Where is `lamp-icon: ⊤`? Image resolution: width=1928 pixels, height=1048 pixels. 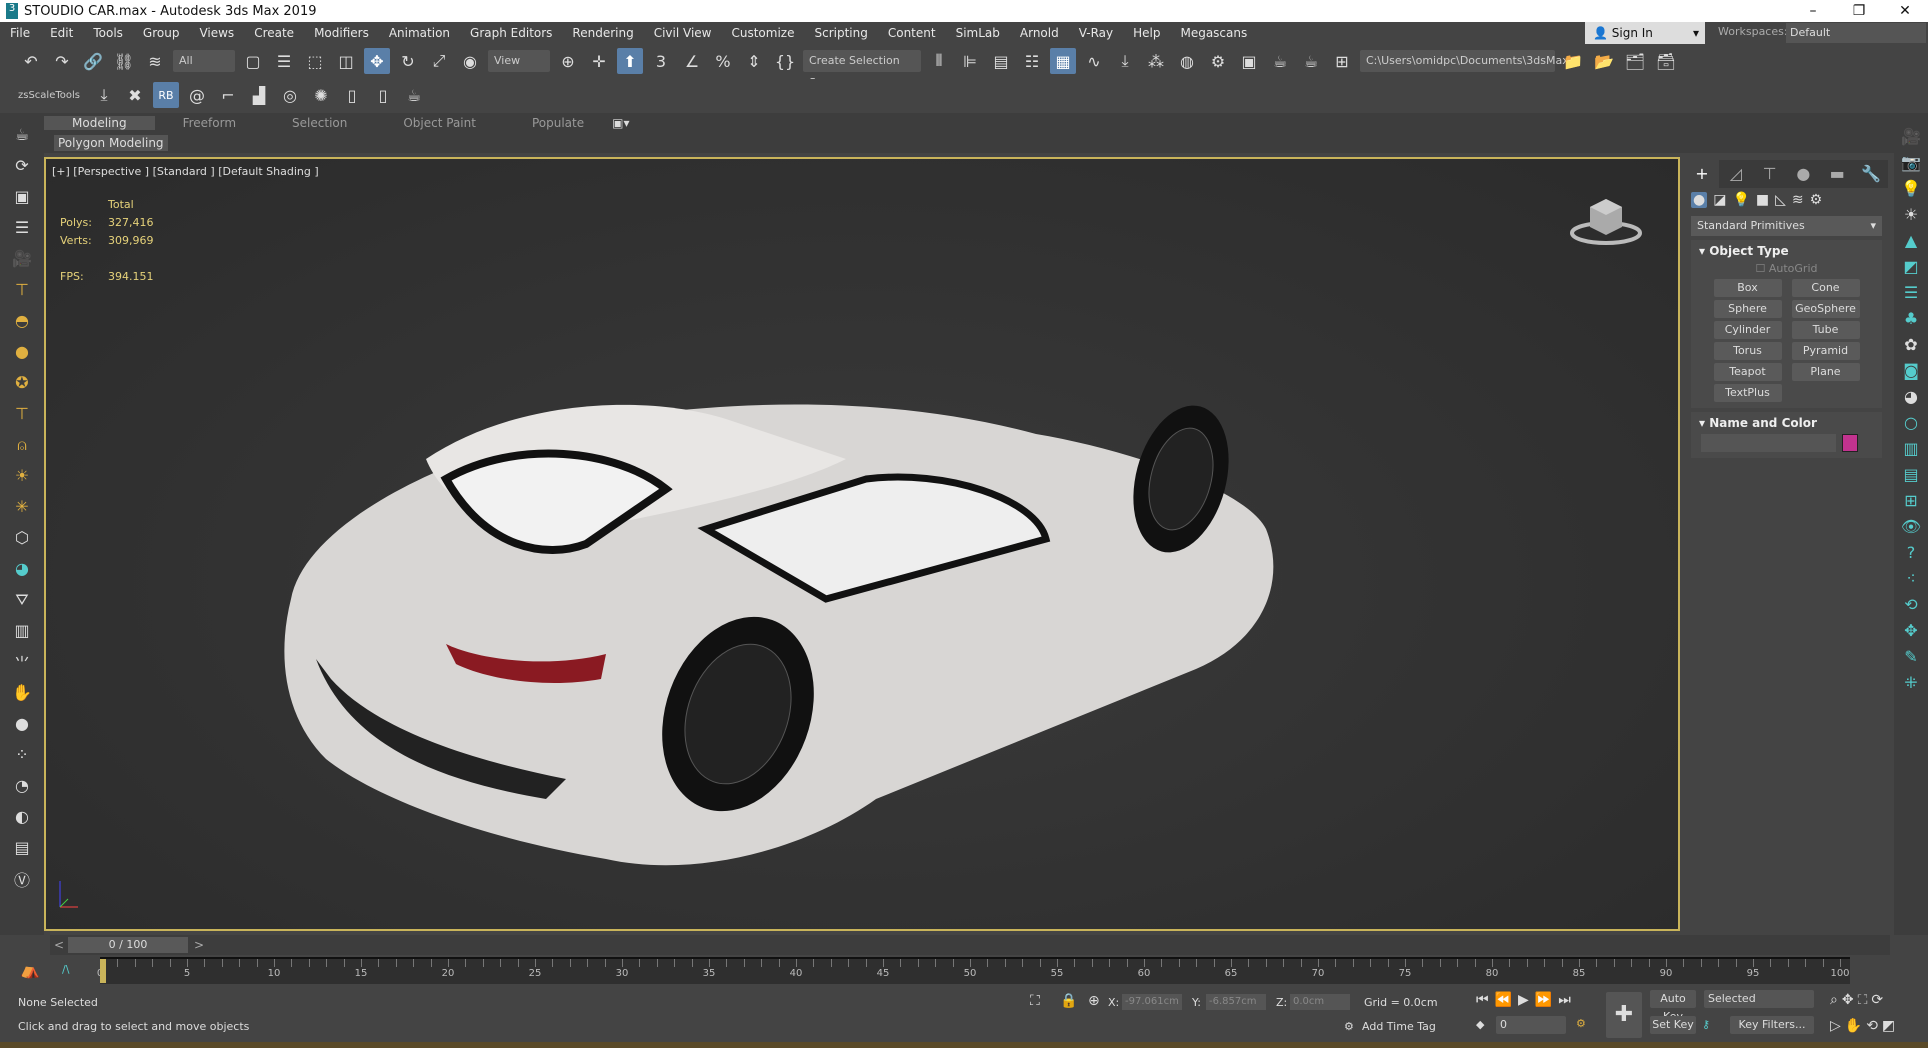 lamp-icon: ⊤ is located at coordinates (22, 289).